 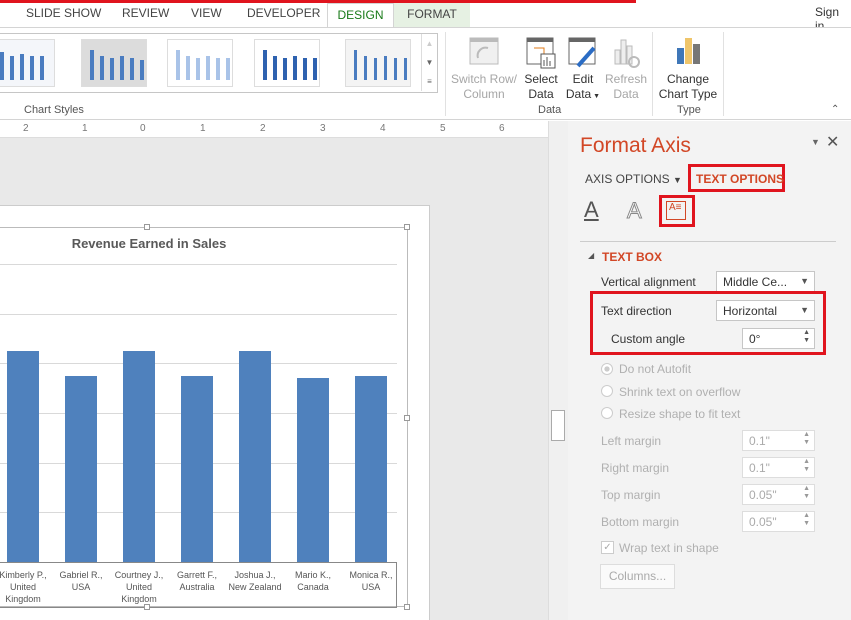 I want to click on value: Horizontal, so click(x=750, y=311).